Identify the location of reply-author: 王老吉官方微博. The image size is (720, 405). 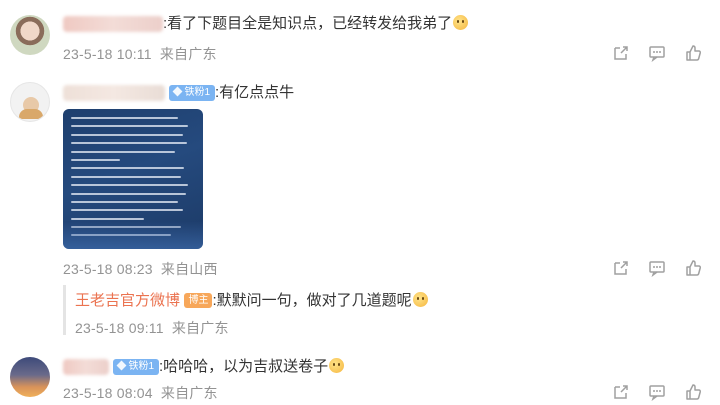
(127, 300).